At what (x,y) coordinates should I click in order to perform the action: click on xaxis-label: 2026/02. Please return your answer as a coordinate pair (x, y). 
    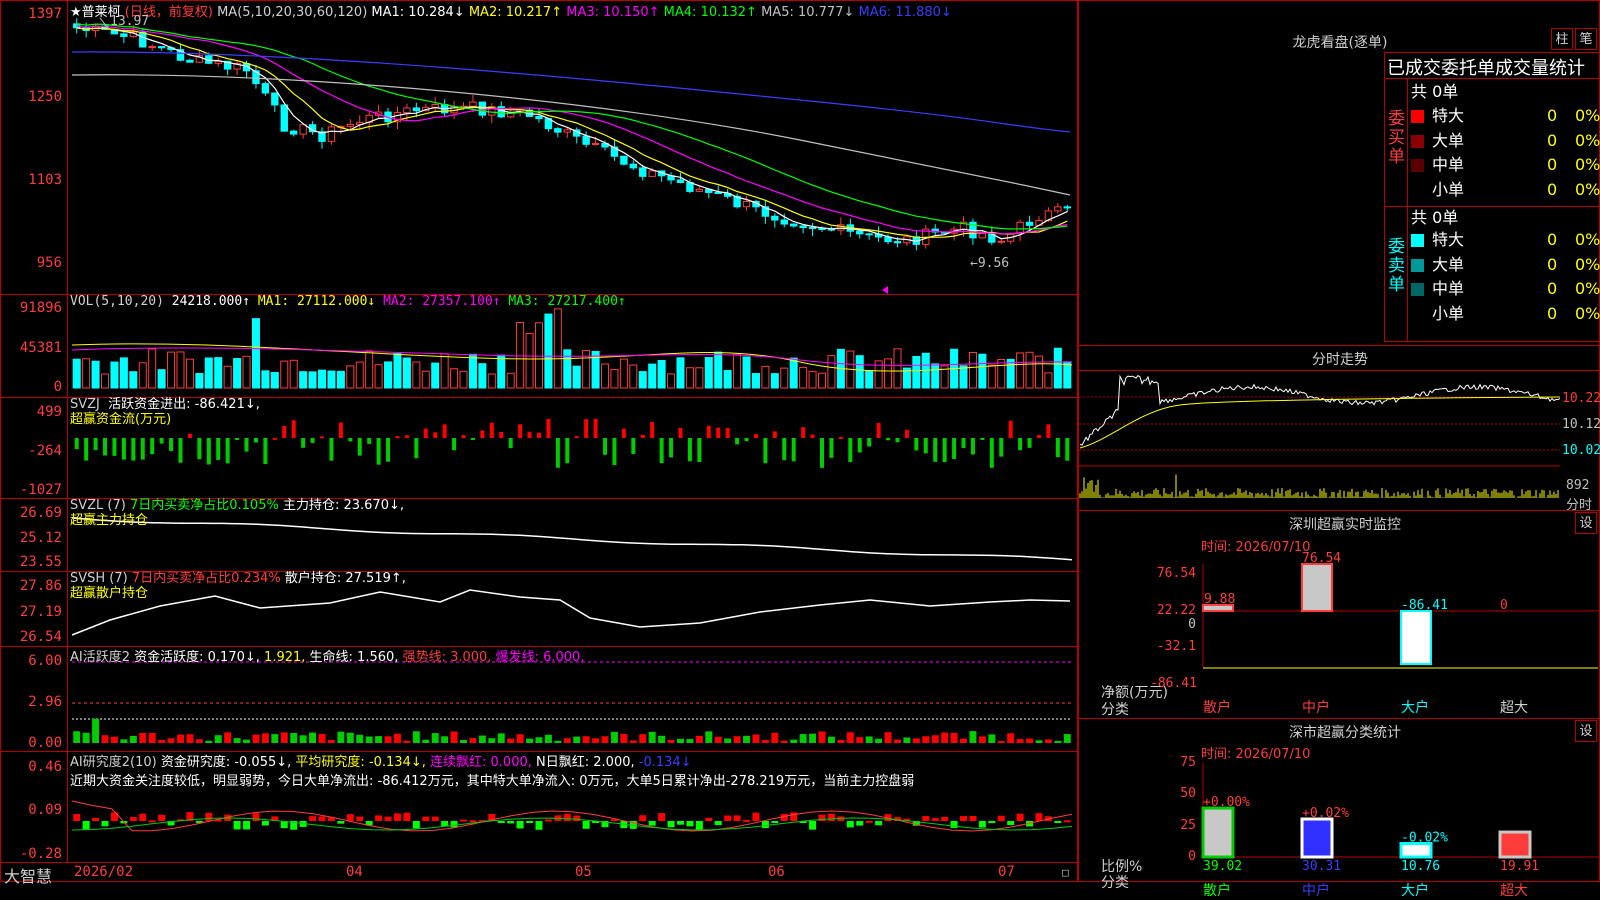
    Looking at the image, I should click on (104, 872).